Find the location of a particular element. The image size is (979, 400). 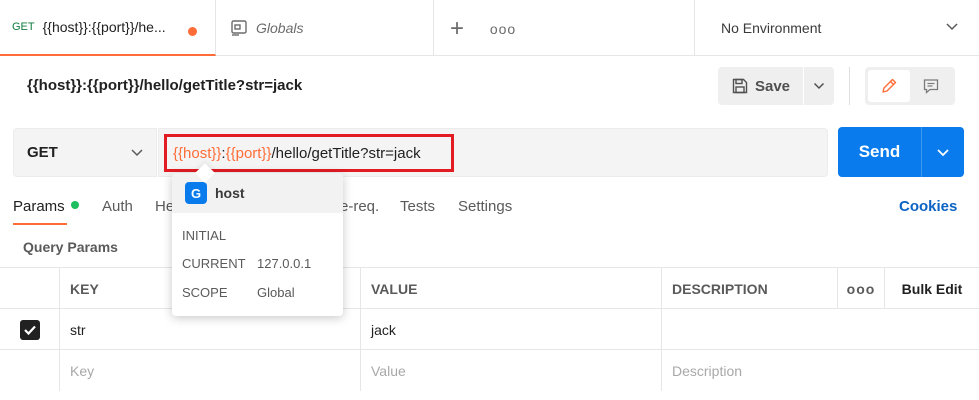

tooltip-scope-value: Global is located at coordinates (276, 292).